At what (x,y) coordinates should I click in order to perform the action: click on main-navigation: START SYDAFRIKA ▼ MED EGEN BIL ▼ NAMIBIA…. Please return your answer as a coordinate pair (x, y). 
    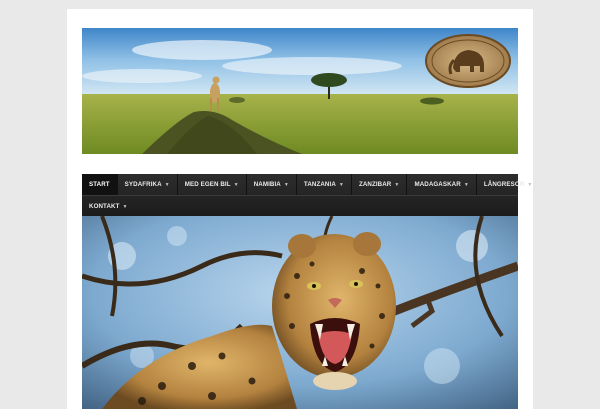
    Looking at the image, I should click on (307, 195).